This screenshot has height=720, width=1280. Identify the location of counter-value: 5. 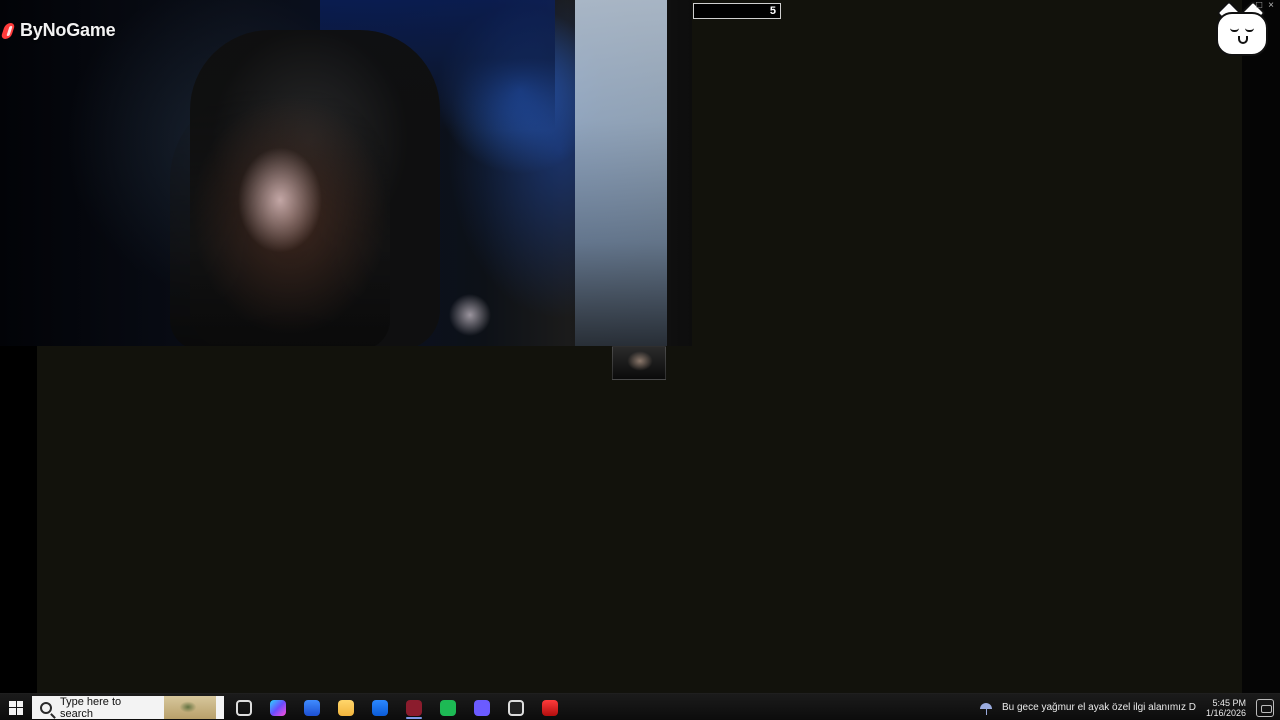
(772, 11).